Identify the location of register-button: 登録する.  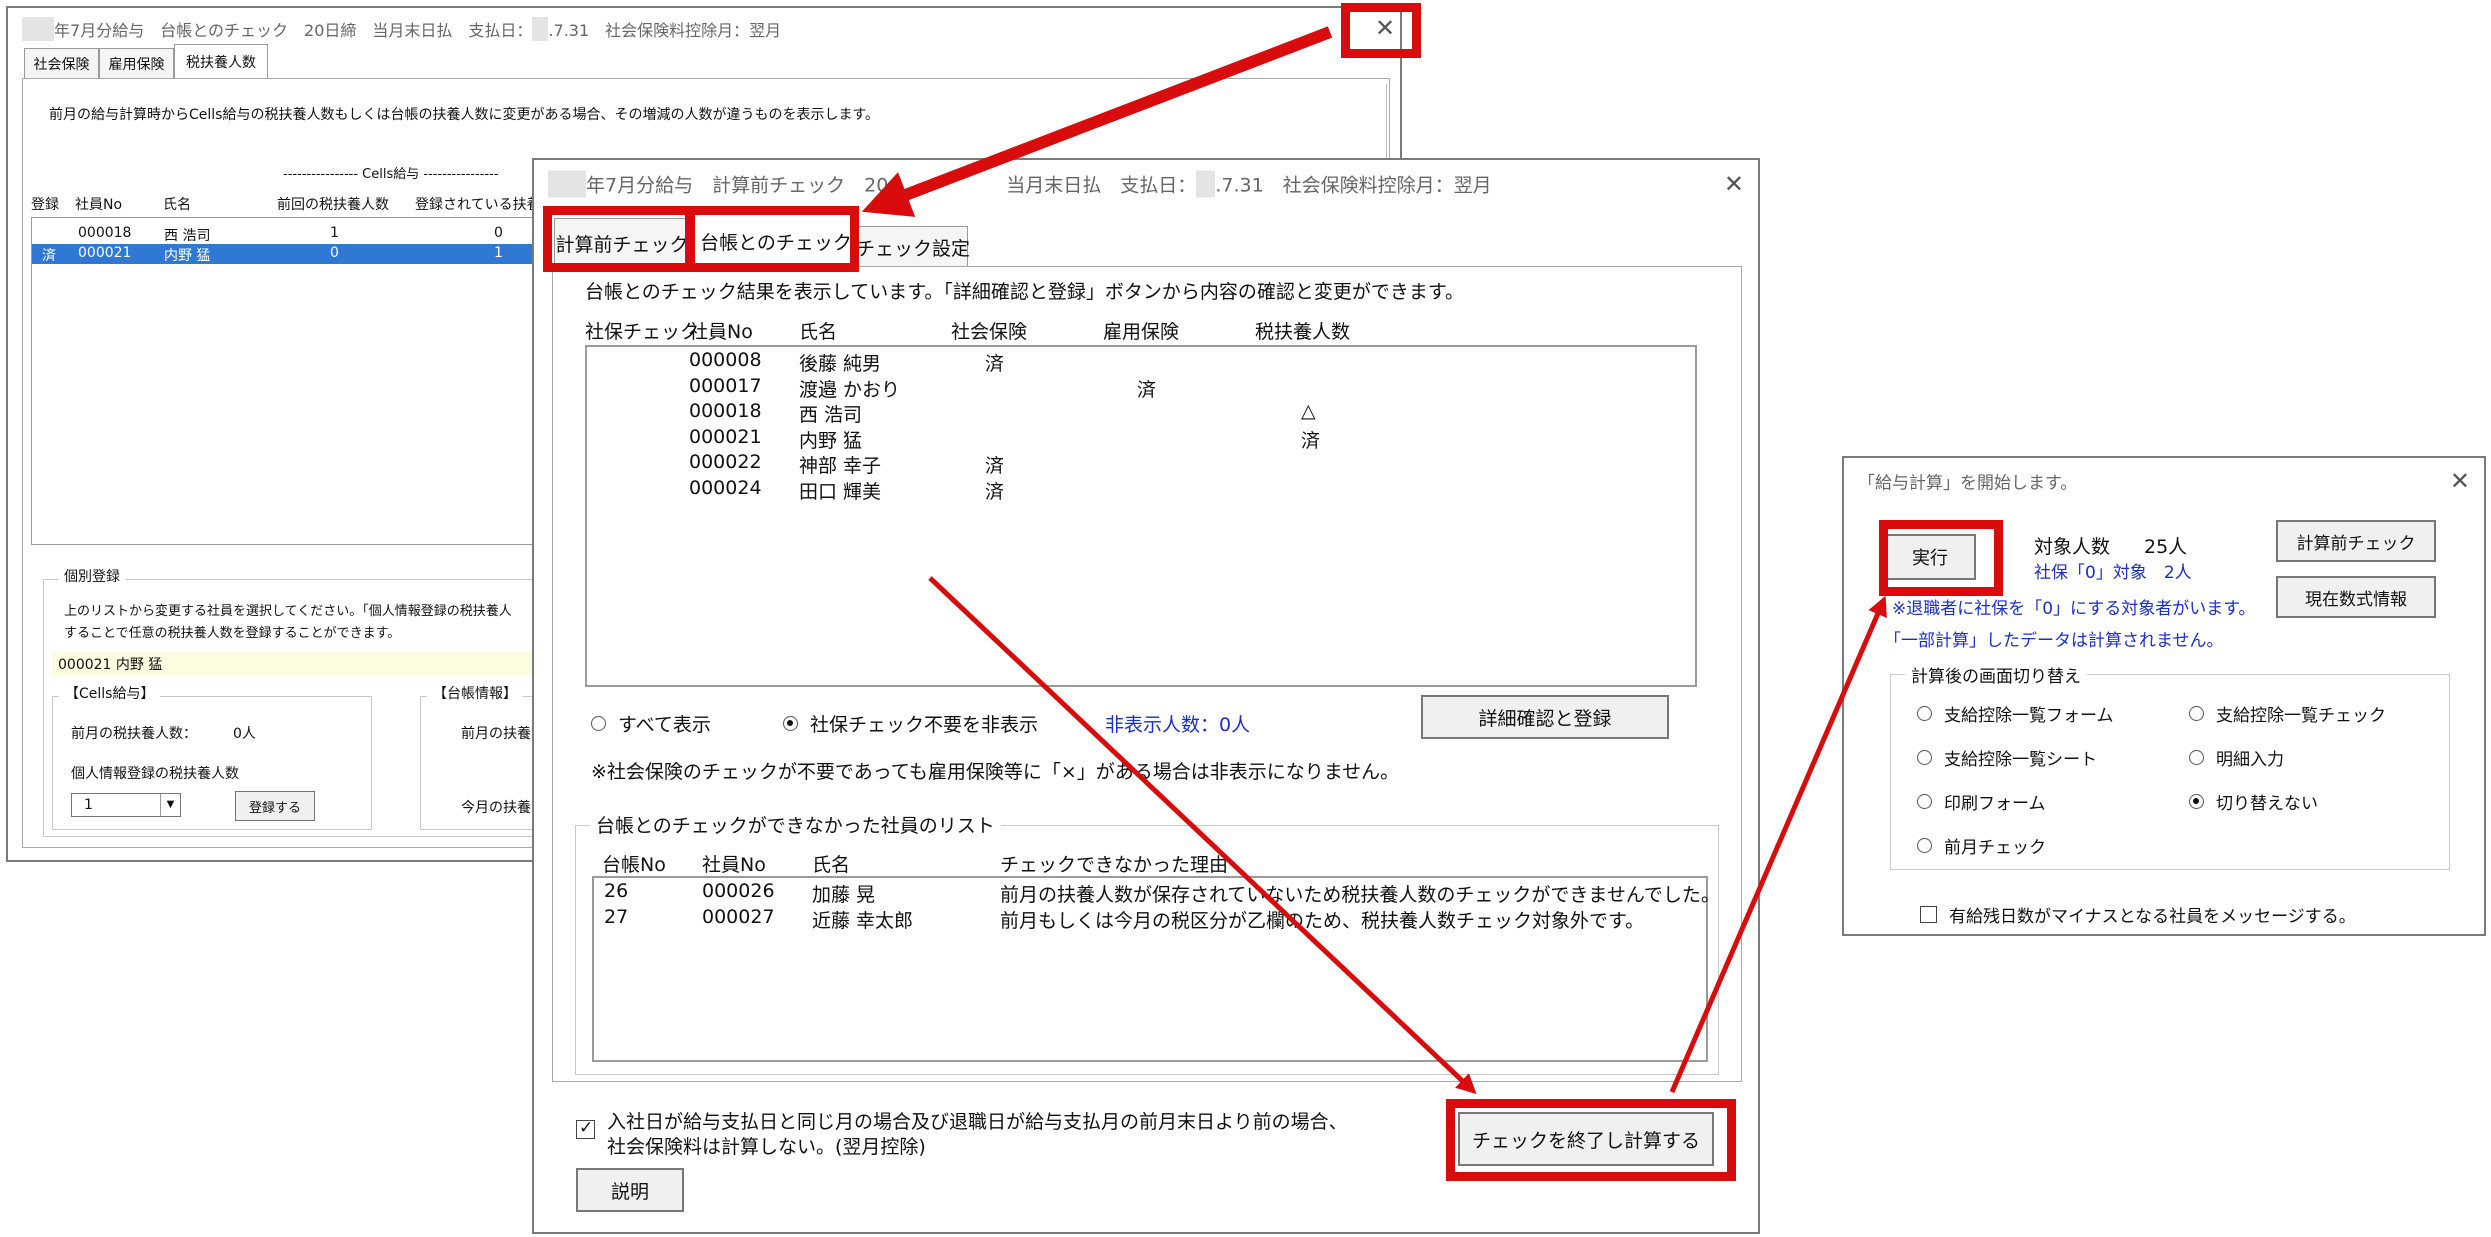
(275, 806).